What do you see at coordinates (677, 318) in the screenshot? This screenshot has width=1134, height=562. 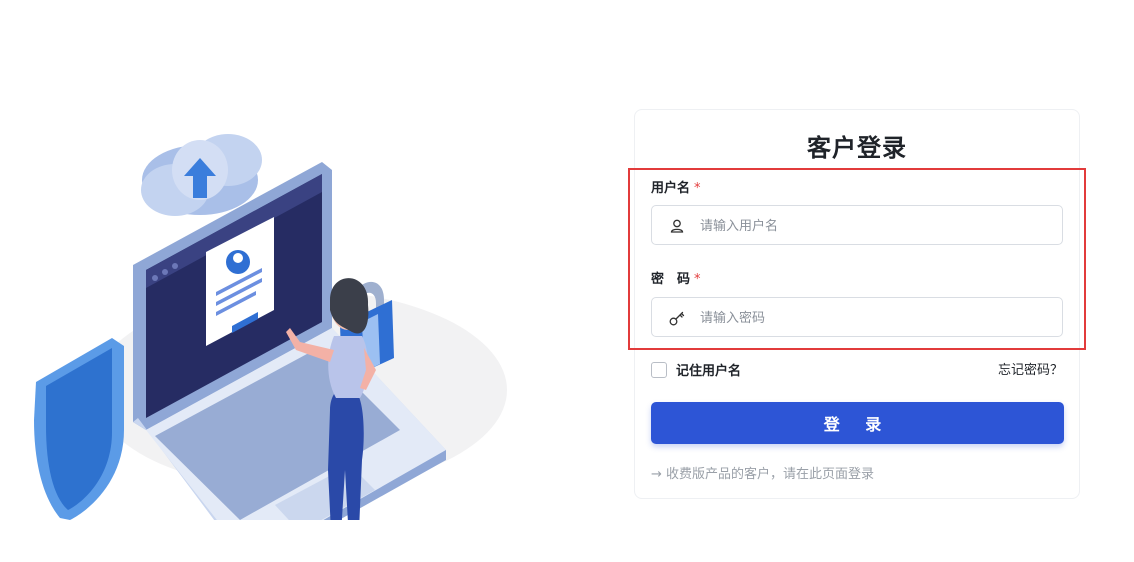 I see `key-icon` at bounding box center [677, 318].